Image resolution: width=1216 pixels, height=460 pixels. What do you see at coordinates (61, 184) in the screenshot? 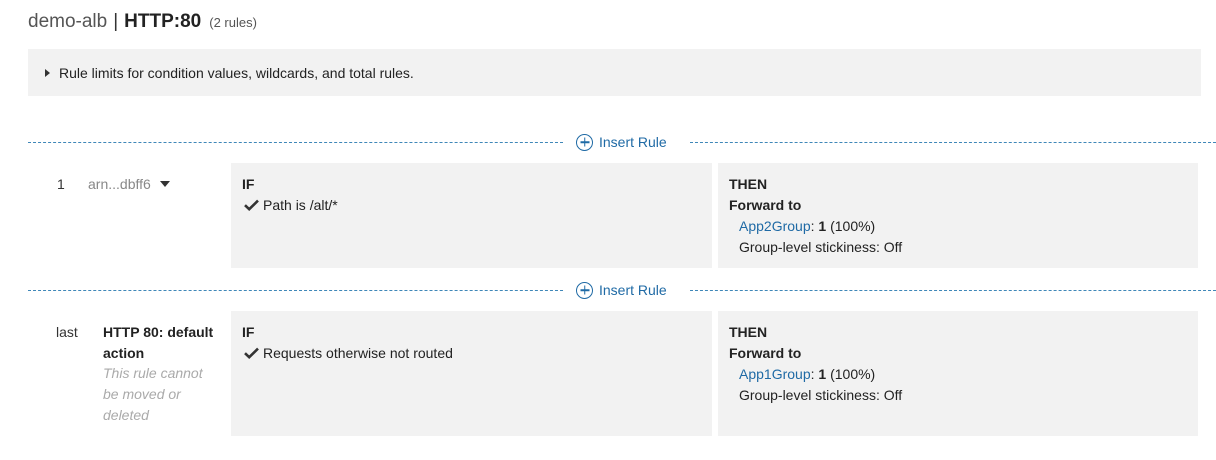
I see `rule-priority: 1` at bounding box center [61, 184].